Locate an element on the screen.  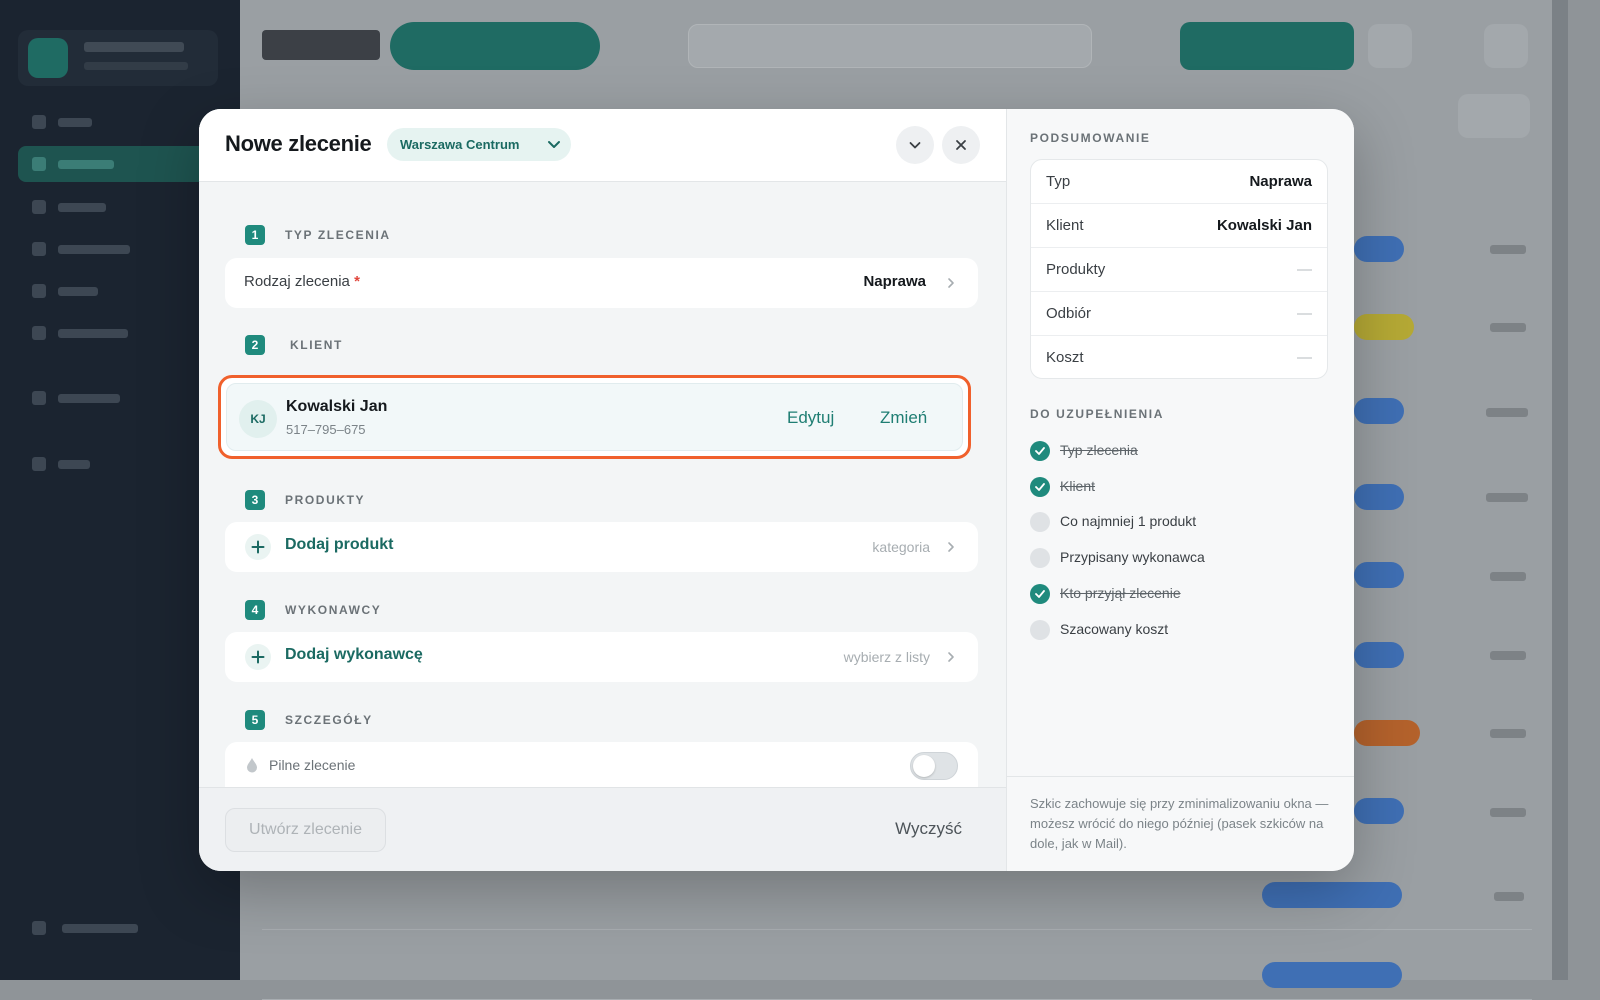
step-label: KLIENT is located at coordinates (316, 345).